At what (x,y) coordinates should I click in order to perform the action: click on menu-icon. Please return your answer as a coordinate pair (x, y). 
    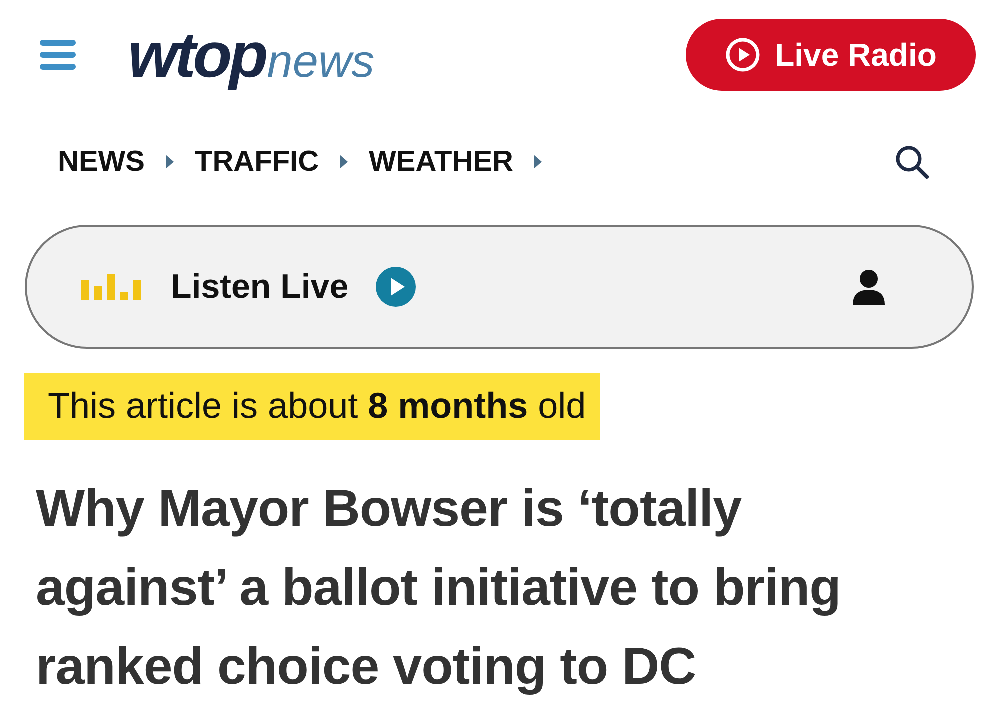
    Looking at the image, I should click on (58, 55).